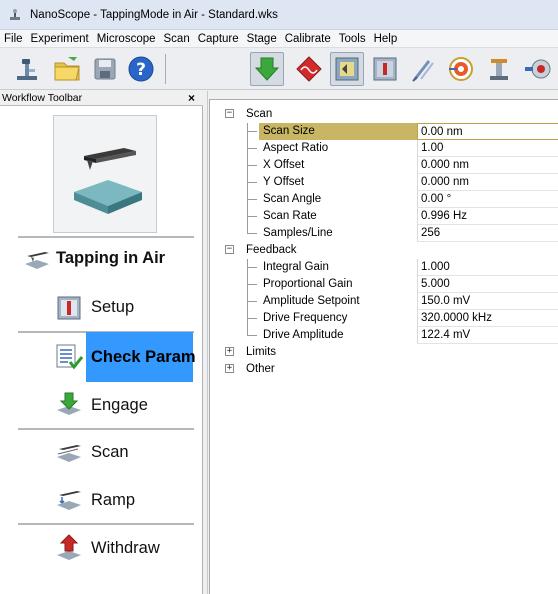  Describe the element at coordinates (69, 548) in the screenshot. I see `withdraw-icon` at that location.